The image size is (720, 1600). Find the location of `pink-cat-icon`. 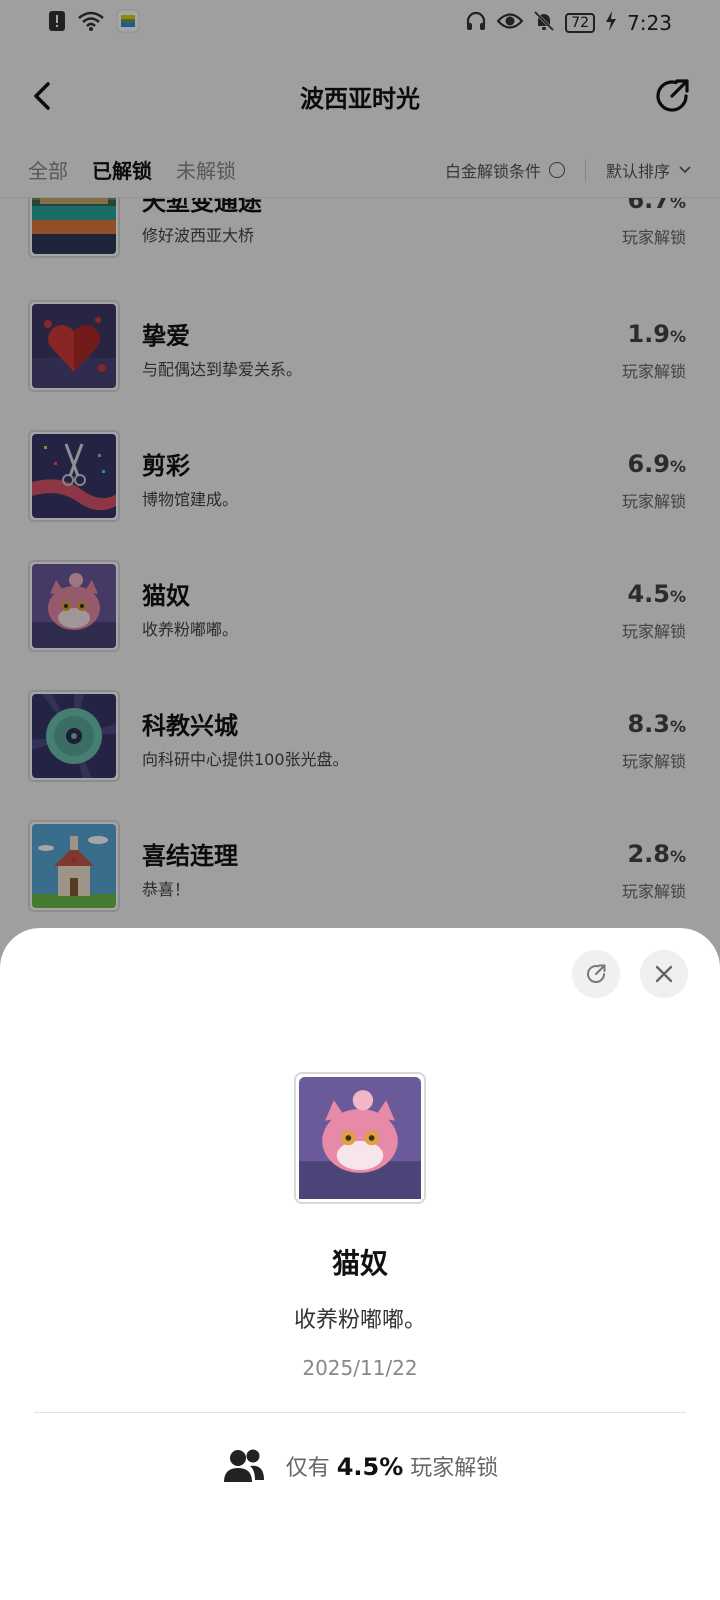

pink-cat-icon is located at coordinates (360, 1138).